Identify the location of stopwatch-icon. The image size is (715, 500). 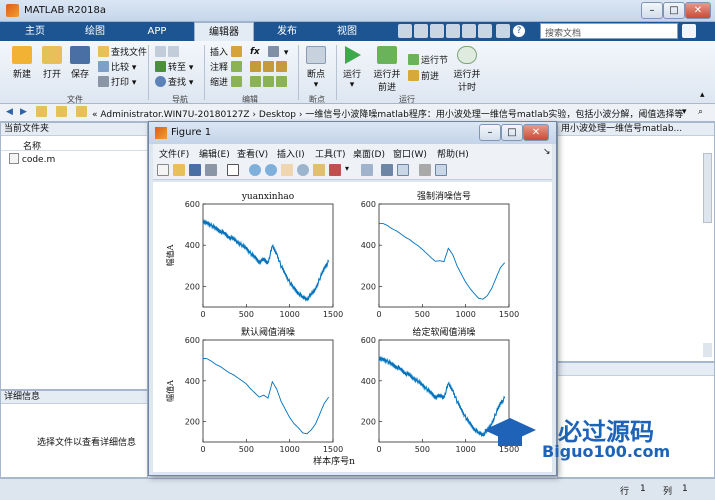
(467, 55).